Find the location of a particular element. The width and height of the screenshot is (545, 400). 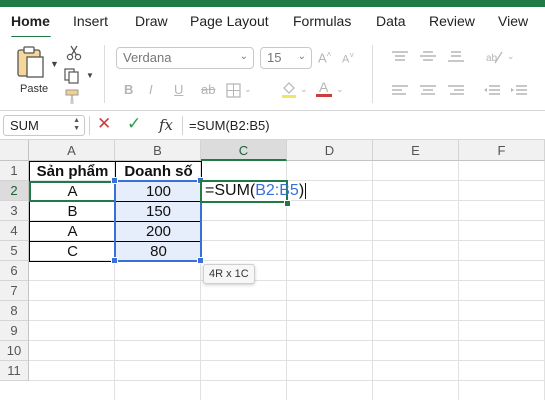

name-box: SUM ▲ ▼ is located at coordinates (44, 125).